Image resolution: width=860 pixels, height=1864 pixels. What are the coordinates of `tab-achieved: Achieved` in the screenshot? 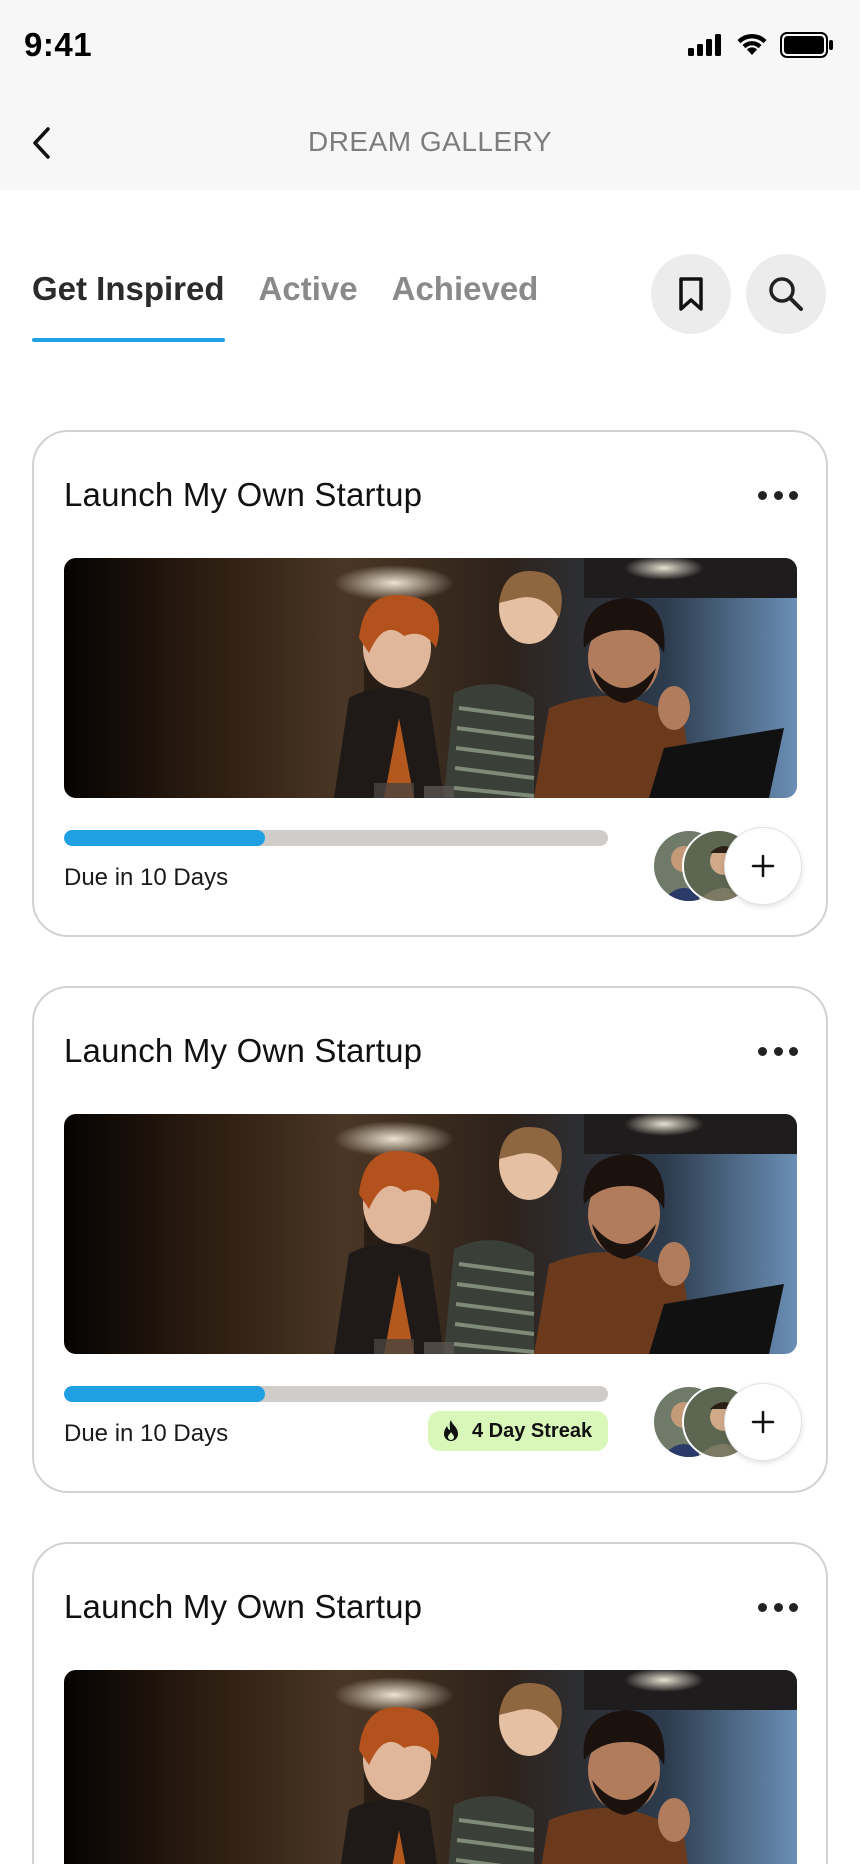 It's located at (465, 306).